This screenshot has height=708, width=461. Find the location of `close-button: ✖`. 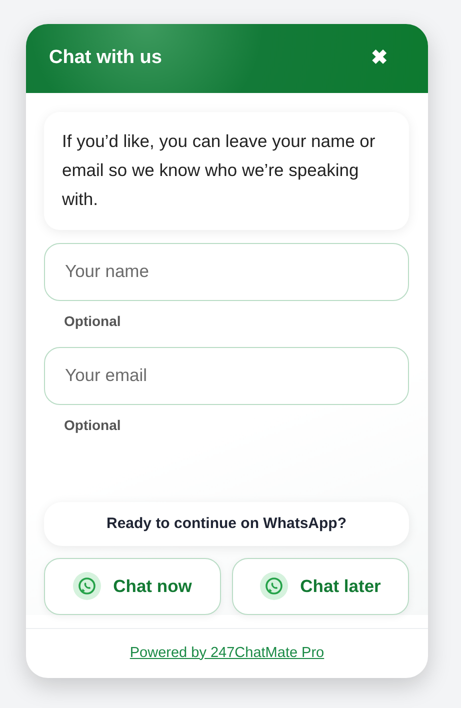

close-button: ✖ is located at coordinates (379, 58).